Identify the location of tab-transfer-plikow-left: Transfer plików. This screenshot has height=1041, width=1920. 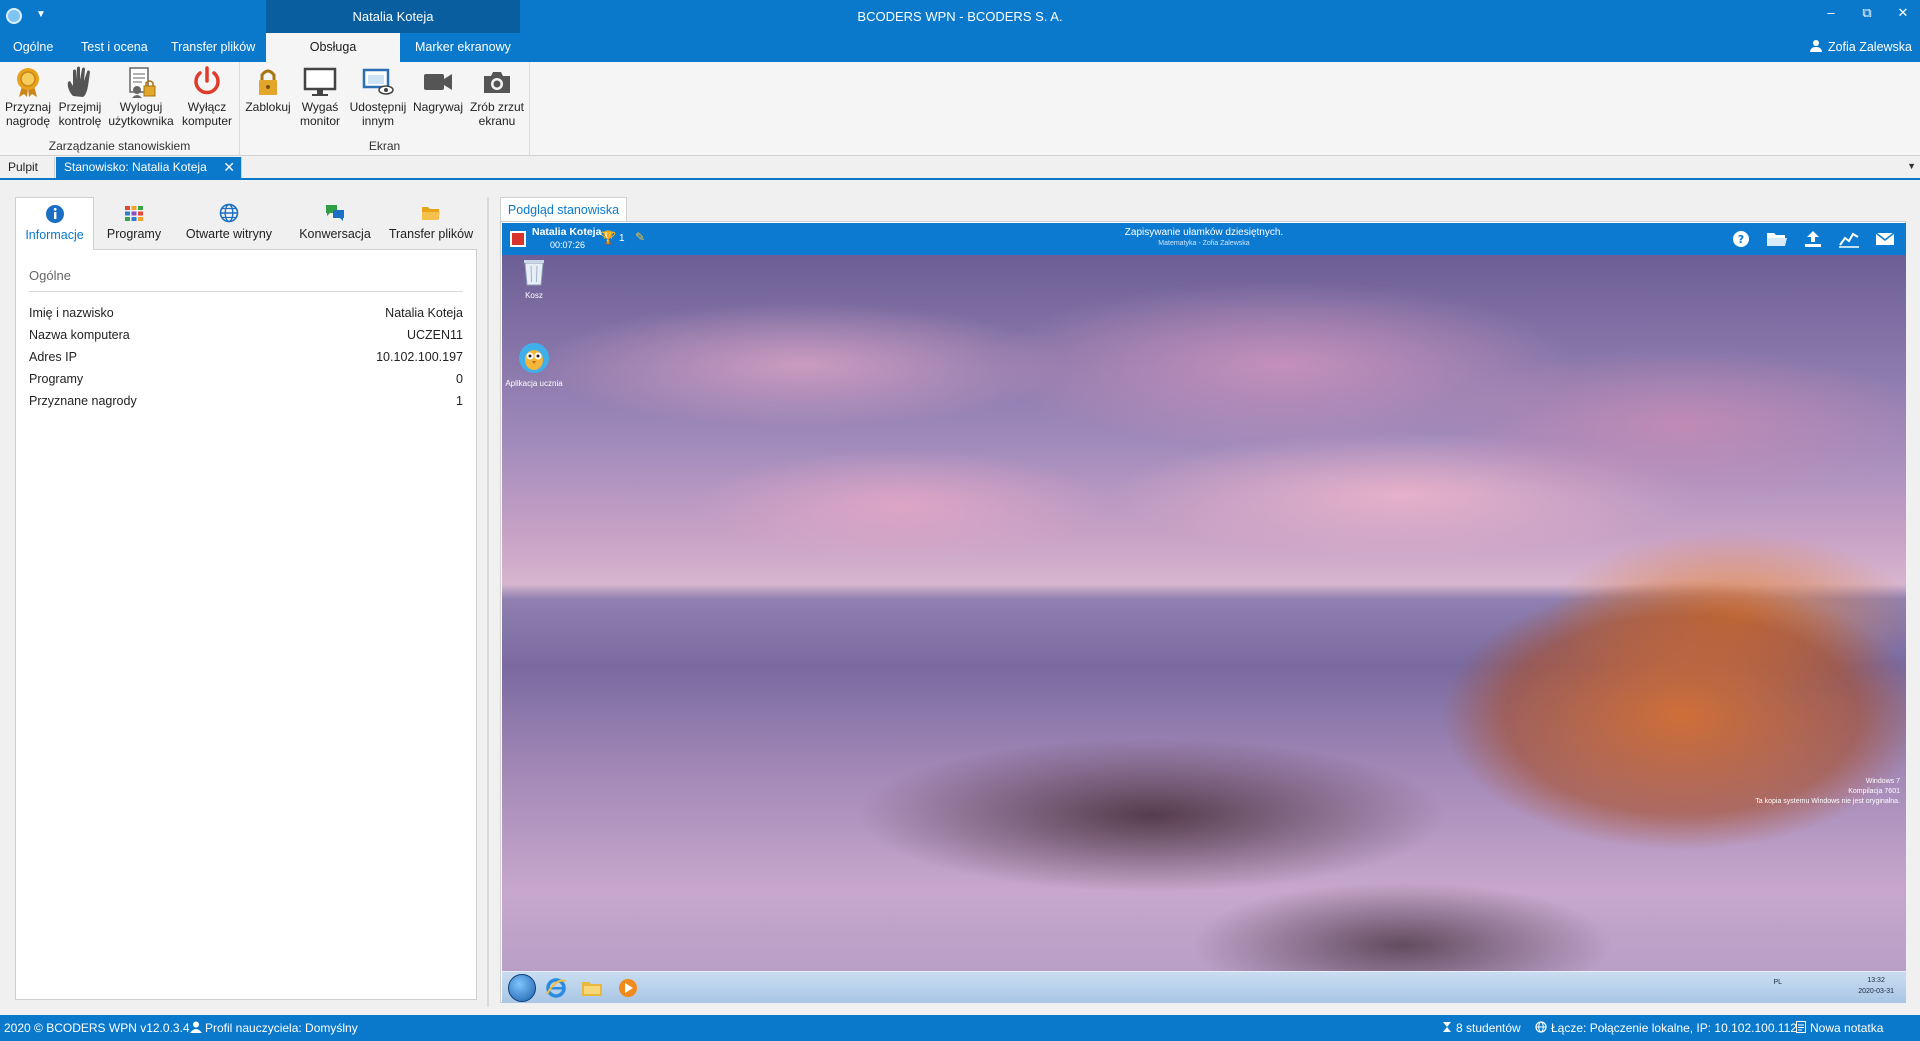
(431, 223).